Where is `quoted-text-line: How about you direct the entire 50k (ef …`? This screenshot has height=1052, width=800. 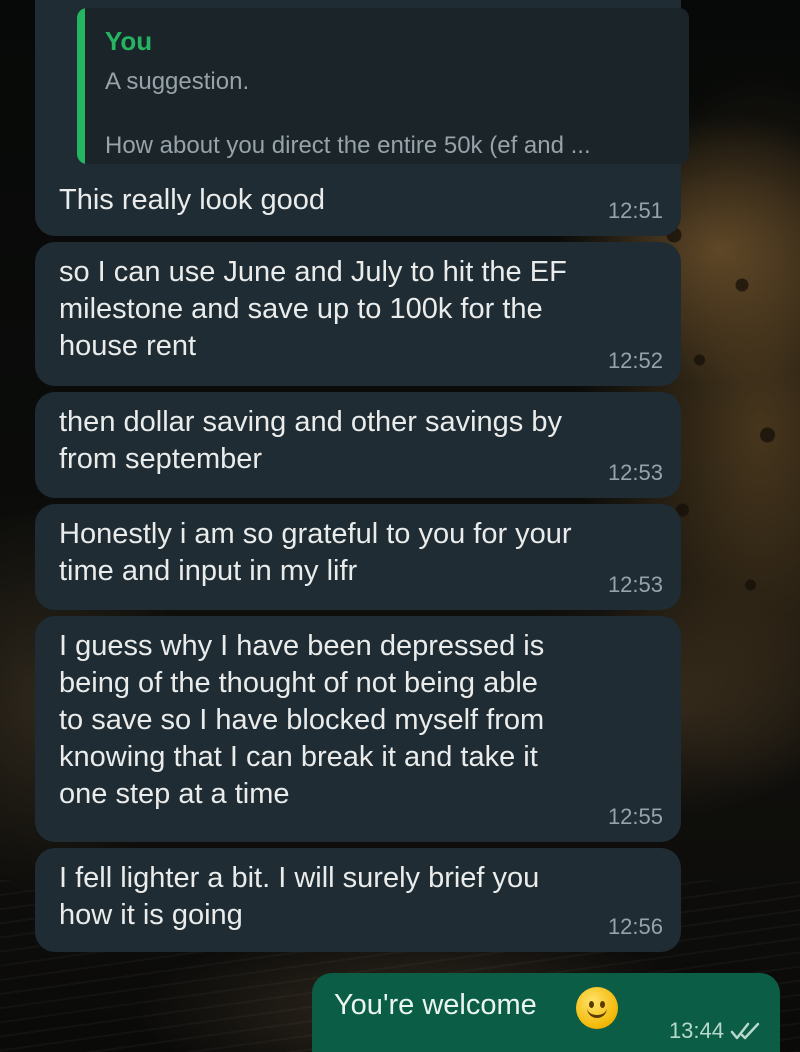
quoted-text-line: How about you direct the entire 50k (ef … is located at coordinates (348, 145).